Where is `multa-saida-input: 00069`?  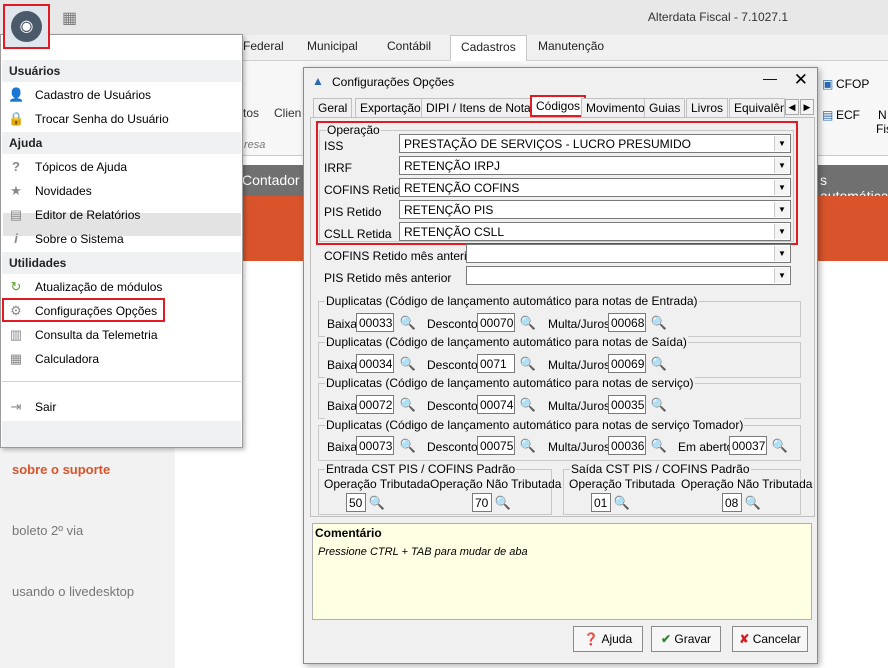
multa-saida-input: 00069 is located at coordinates (627, 363).